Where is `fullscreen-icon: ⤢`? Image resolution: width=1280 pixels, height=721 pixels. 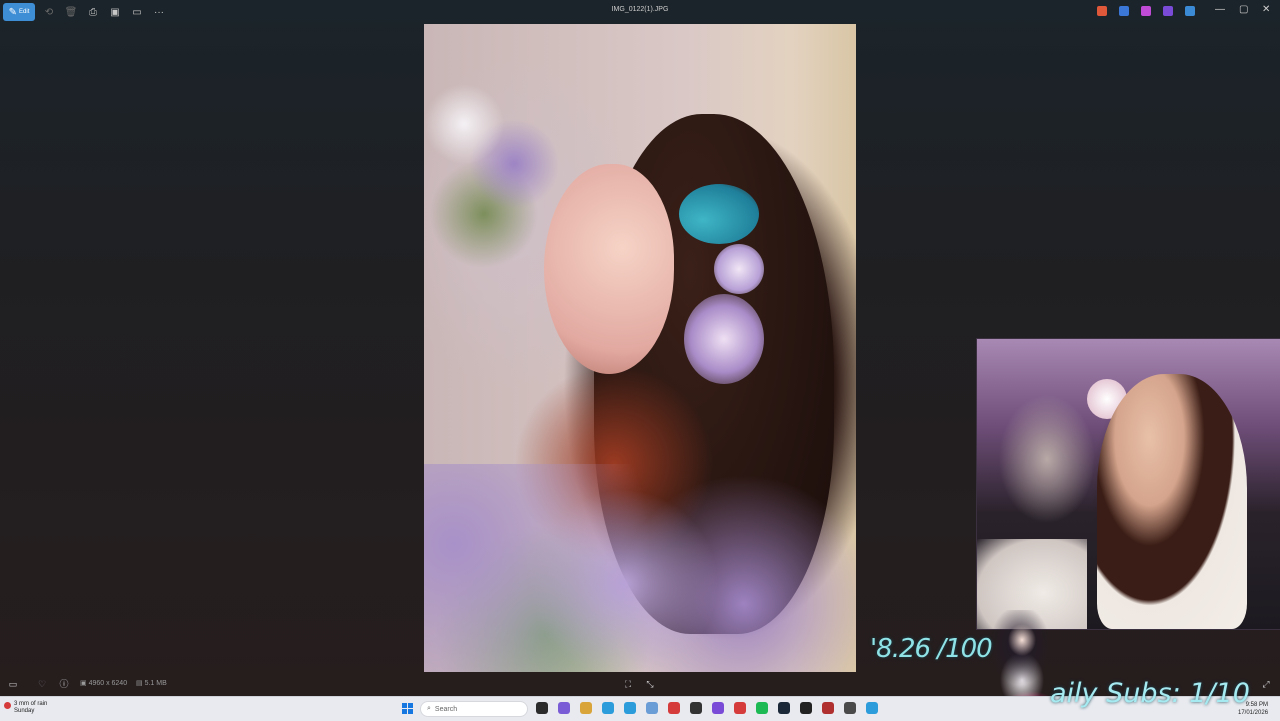
fullscreen-icon: ⤢ is located at coordinates (1266, 684).